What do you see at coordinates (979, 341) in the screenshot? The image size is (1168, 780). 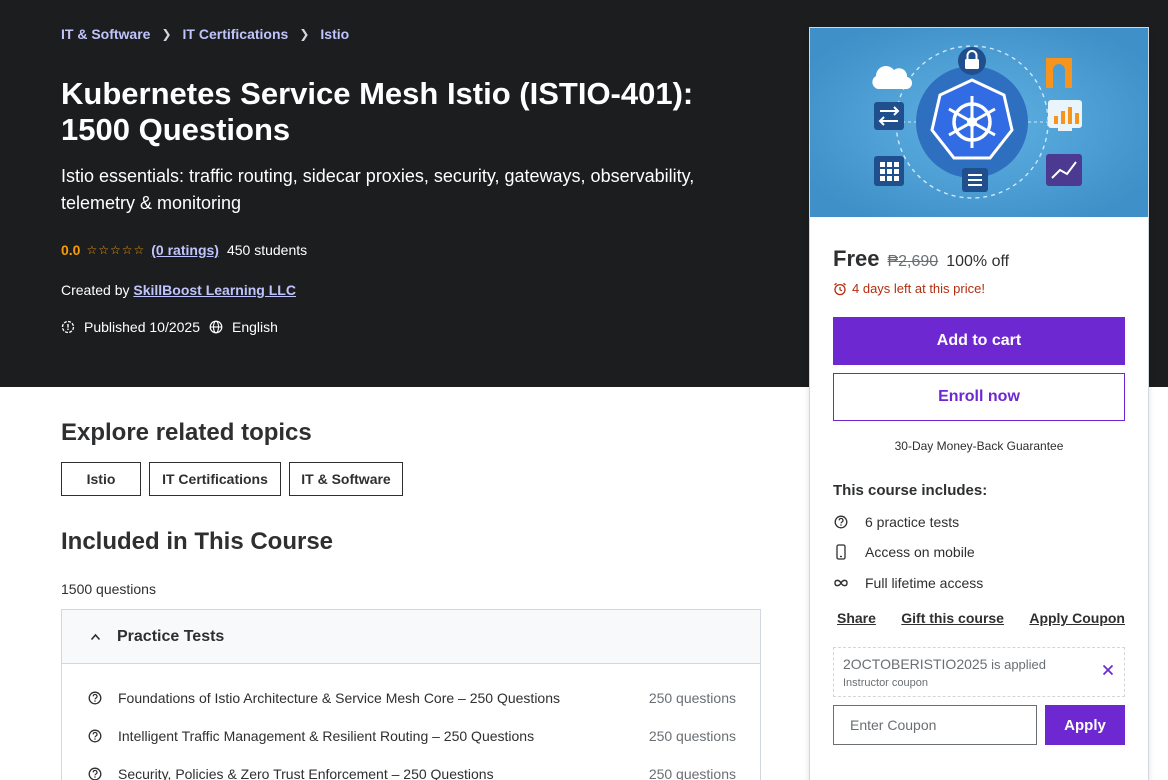 I see `add-to-cart-button: Add to cart` at bounding box center [979, 341].